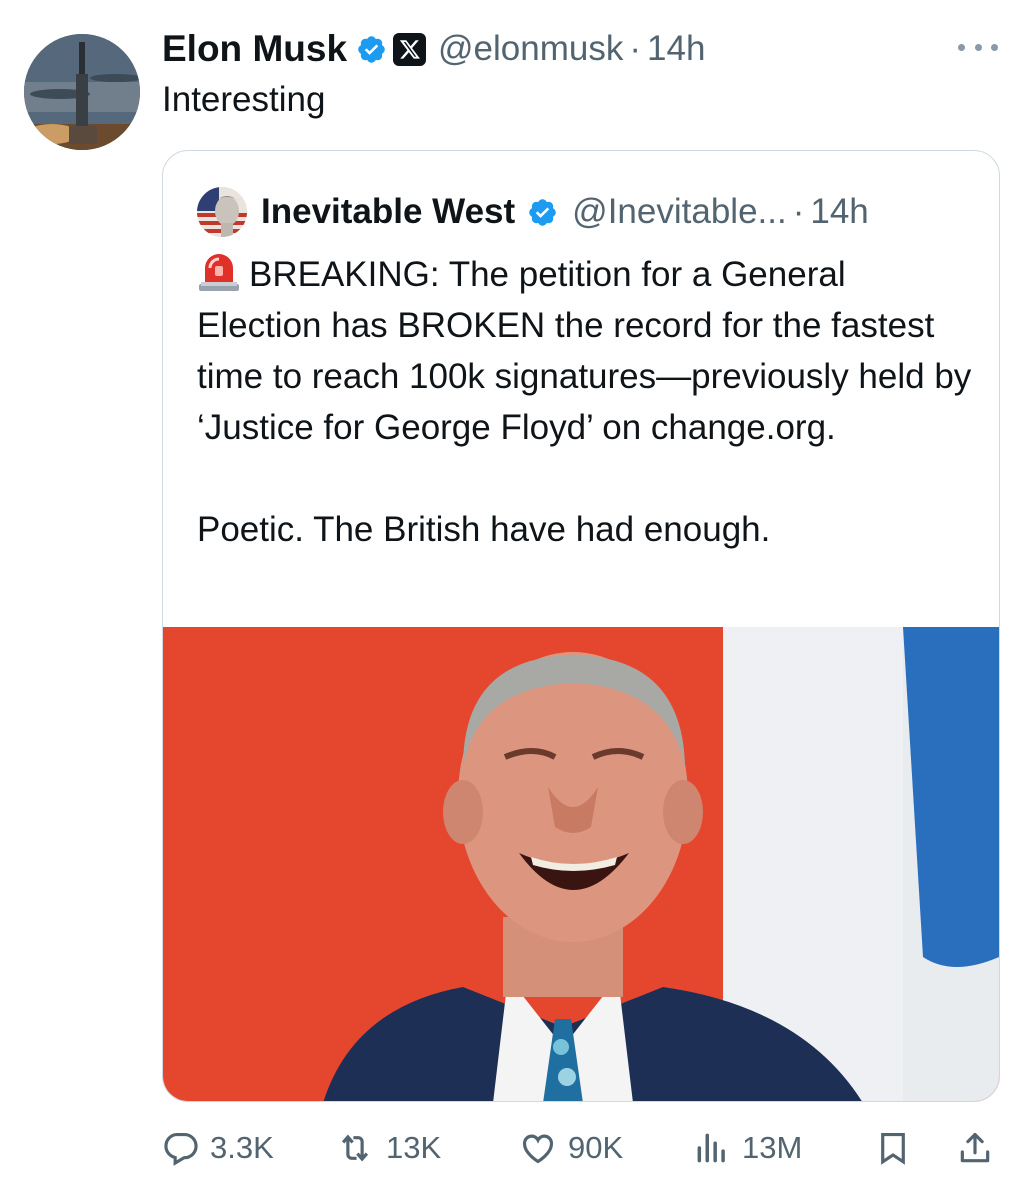  I want to click on reply-button: 3.3K, so click(218, 1148).